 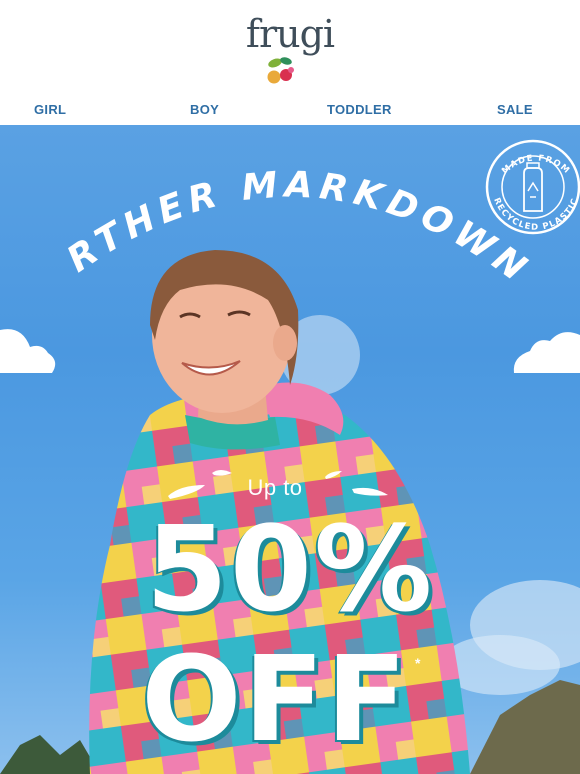 I want to click on cloud-left, so click(x=28, y=351).